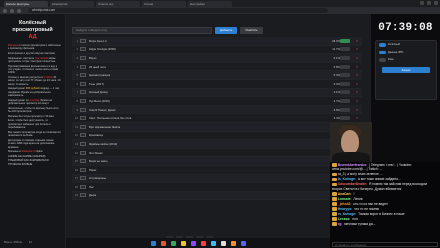 This screenshot has height=248, width=440. I want to click on list-item: 12Красавица2.7%✕, so click(217, 136).